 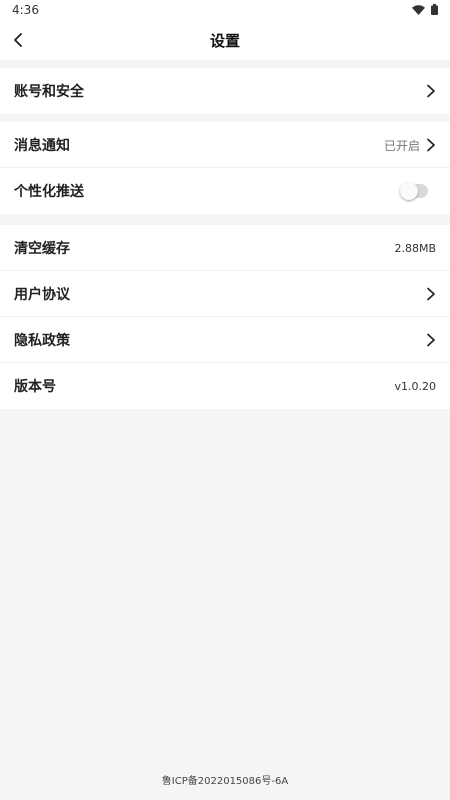 What do you see at coordinates (49, 92) in the screenshot?
I see `row-label: 账号和安全` at bounding box center [49, 92].